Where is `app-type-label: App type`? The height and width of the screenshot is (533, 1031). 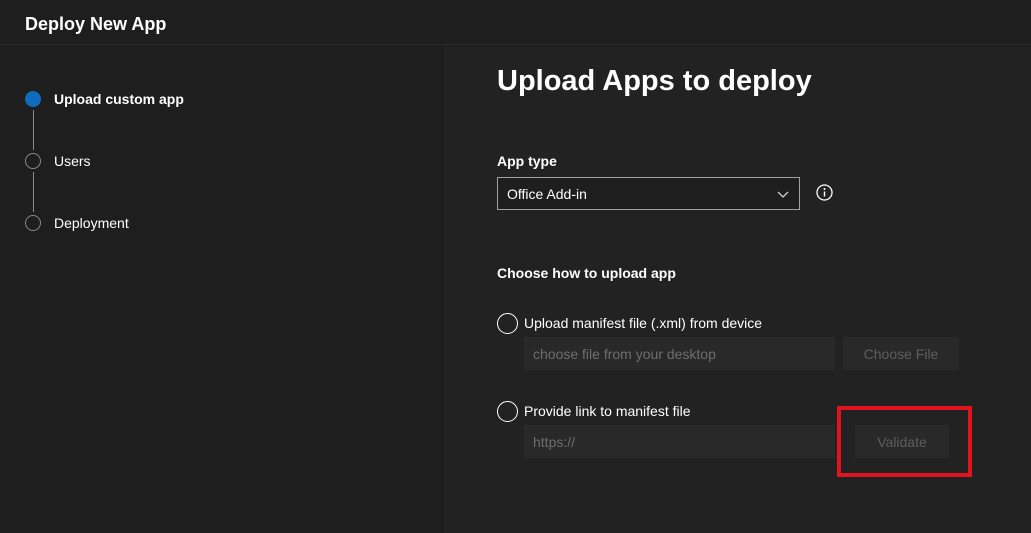
app-type-label: App type is located at coordinates (527, 161).